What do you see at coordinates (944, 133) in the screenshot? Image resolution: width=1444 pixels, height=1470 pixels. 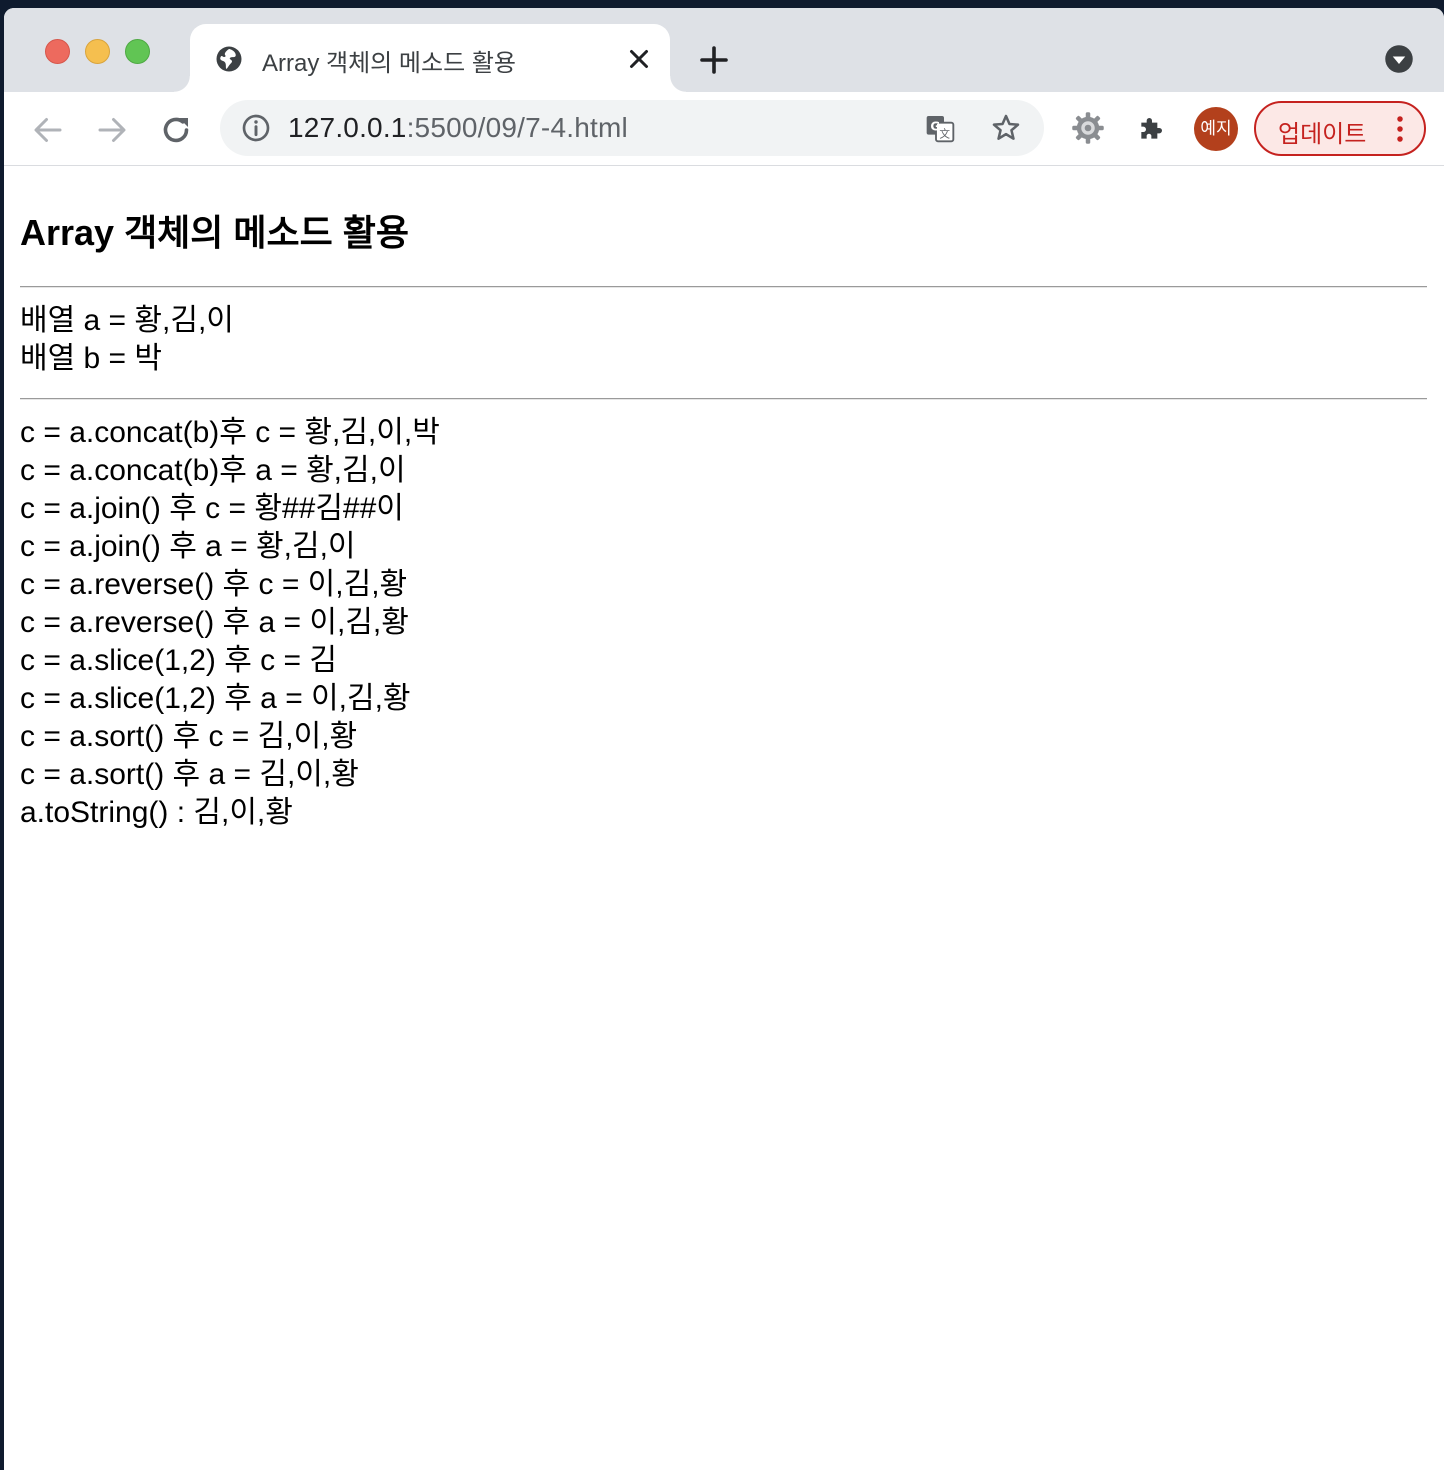 I see `svg-text: 文` at bounding box center [944, 133].